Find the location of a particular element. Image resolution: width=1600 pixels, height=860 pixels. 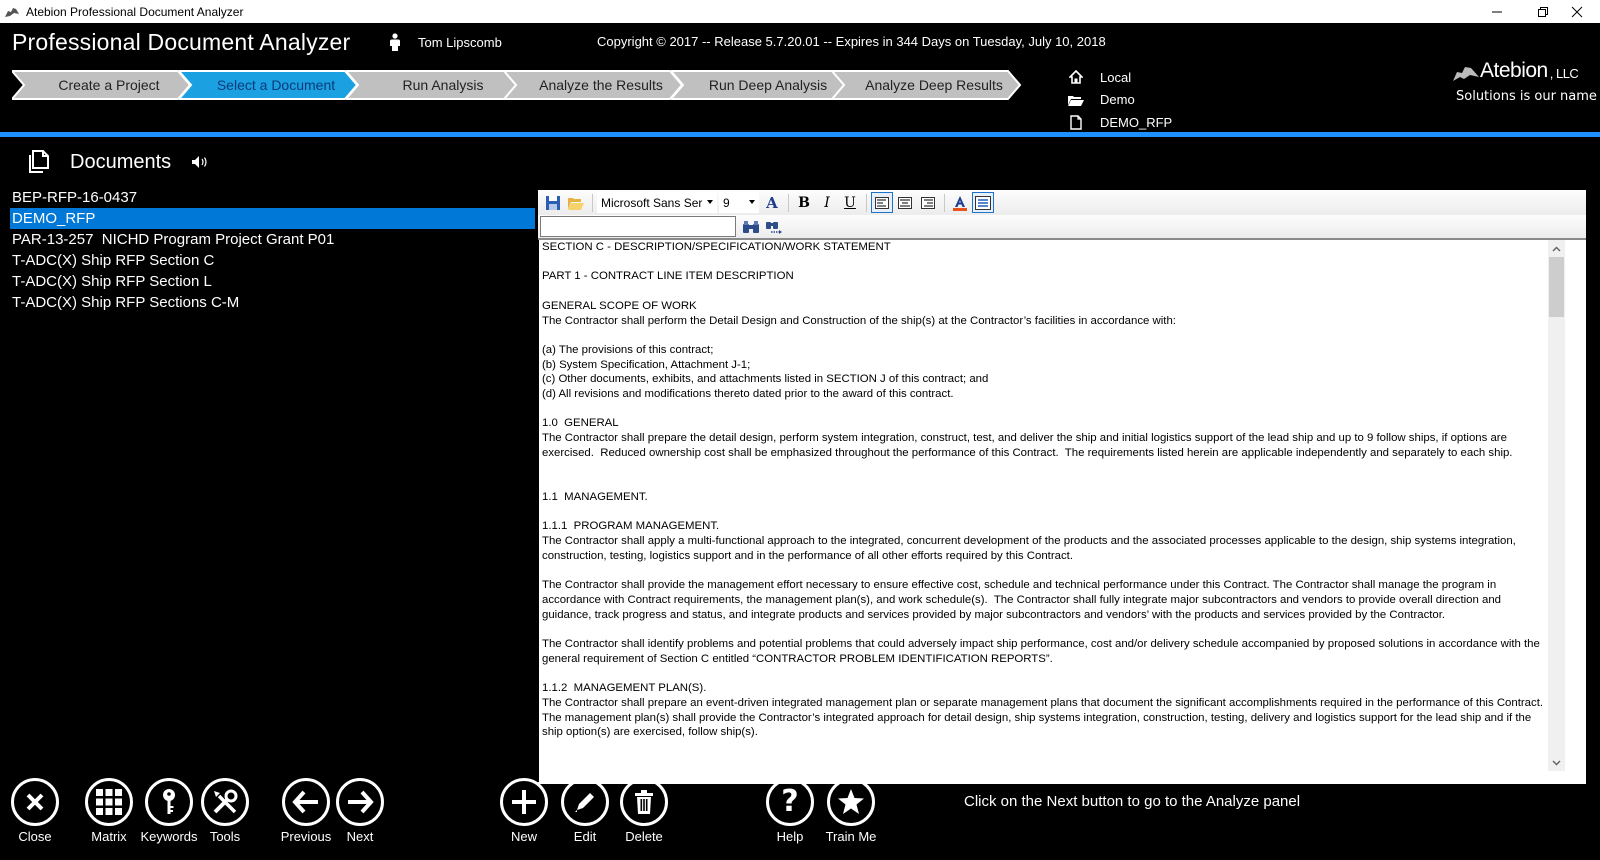

user-info: Tom Lipscomb is located at coordinates (445, 42).